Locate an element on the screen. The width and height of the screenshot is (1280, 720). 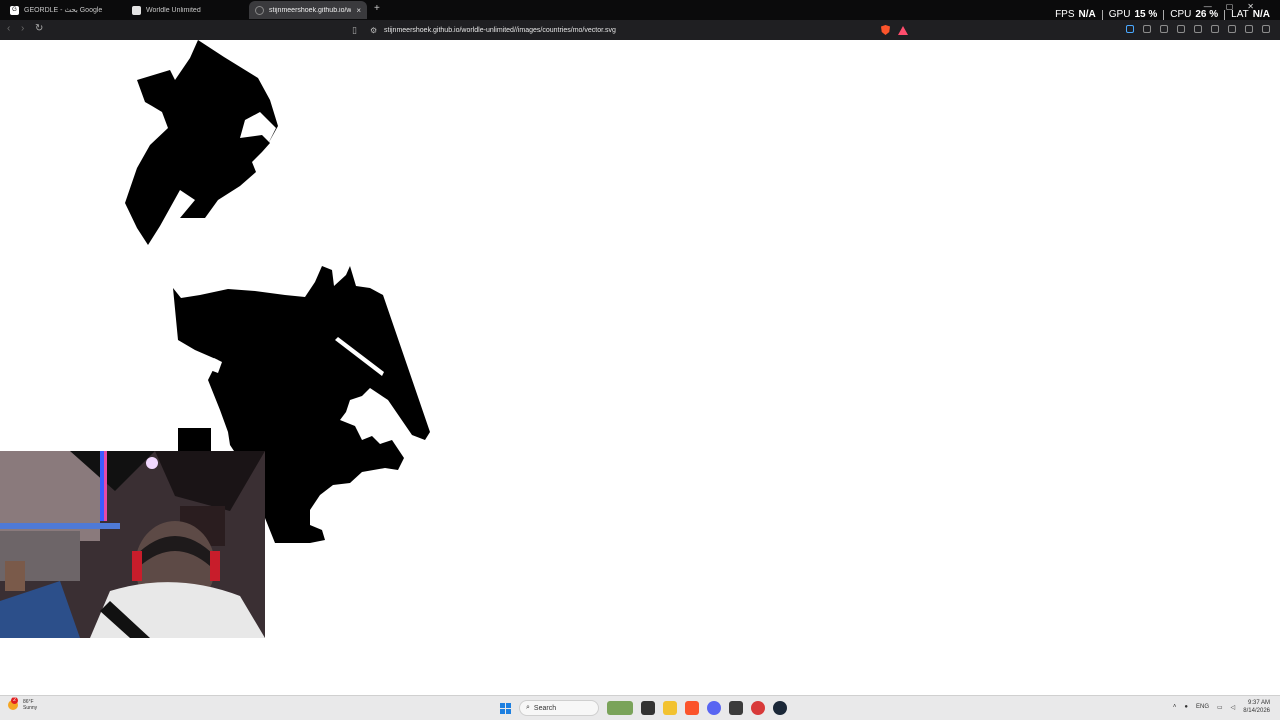
cpu-metric: CPU 26 % is located at coordinates (1194, 14).